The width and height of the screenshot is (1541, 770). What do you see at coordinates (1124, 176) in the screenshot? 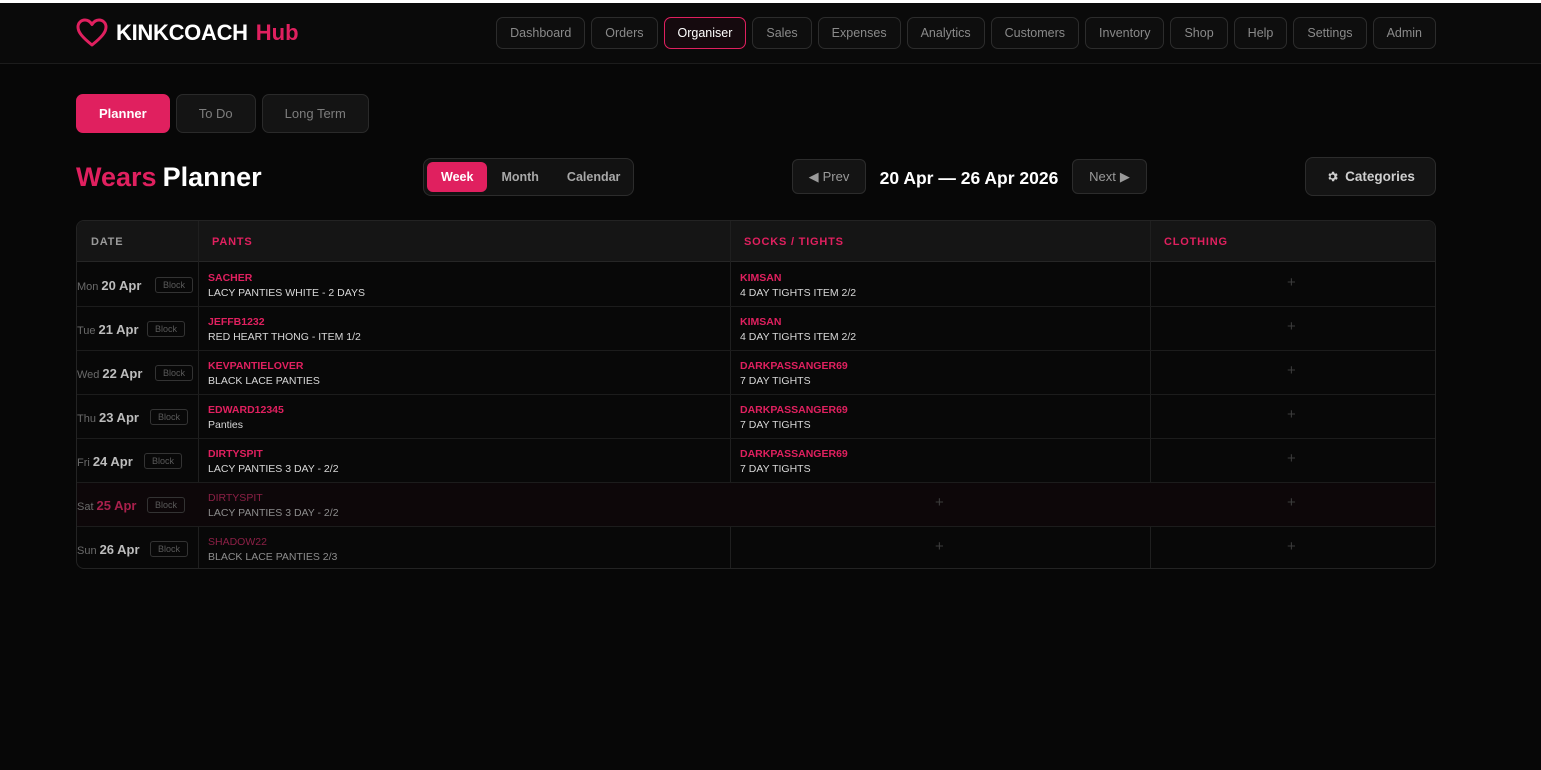
I see `triangle-right-icon: ▶` at bounding box center [1124, 176].